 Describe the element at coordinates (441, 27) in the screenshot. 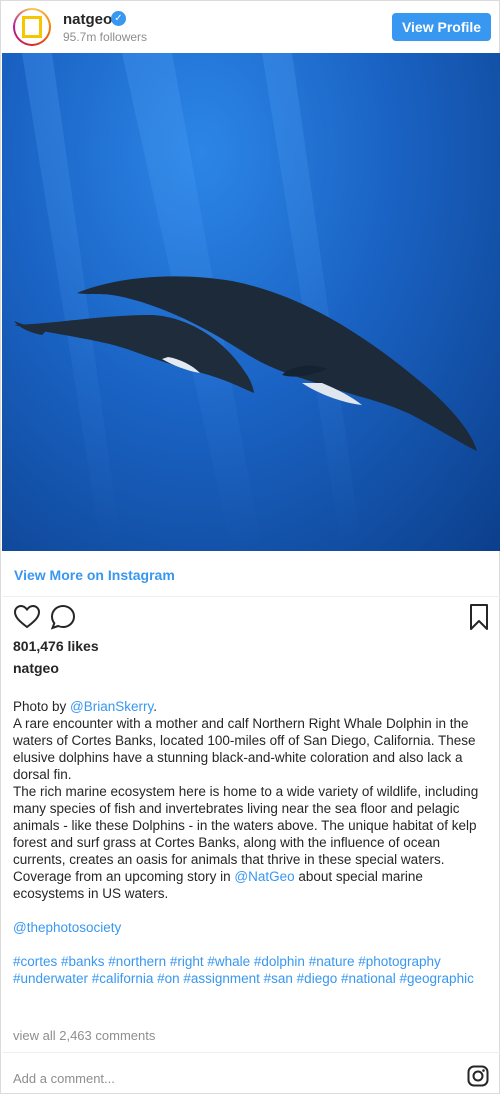

I see `view-profile-button: View Profile` at that location.